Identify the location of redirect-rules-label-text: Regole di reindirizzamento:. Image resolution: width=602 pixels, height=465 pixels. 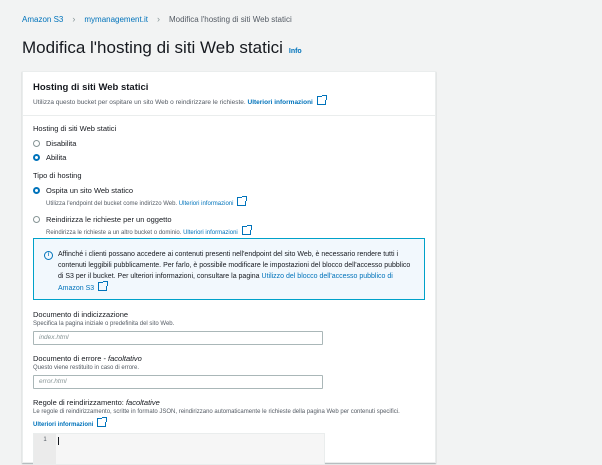
(79, 402).